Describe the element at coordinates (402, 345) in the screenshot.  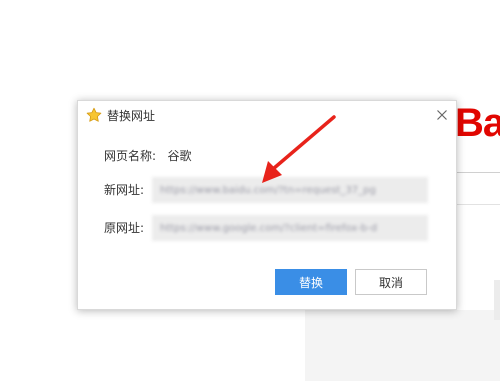
I see `background-panel` at that location.